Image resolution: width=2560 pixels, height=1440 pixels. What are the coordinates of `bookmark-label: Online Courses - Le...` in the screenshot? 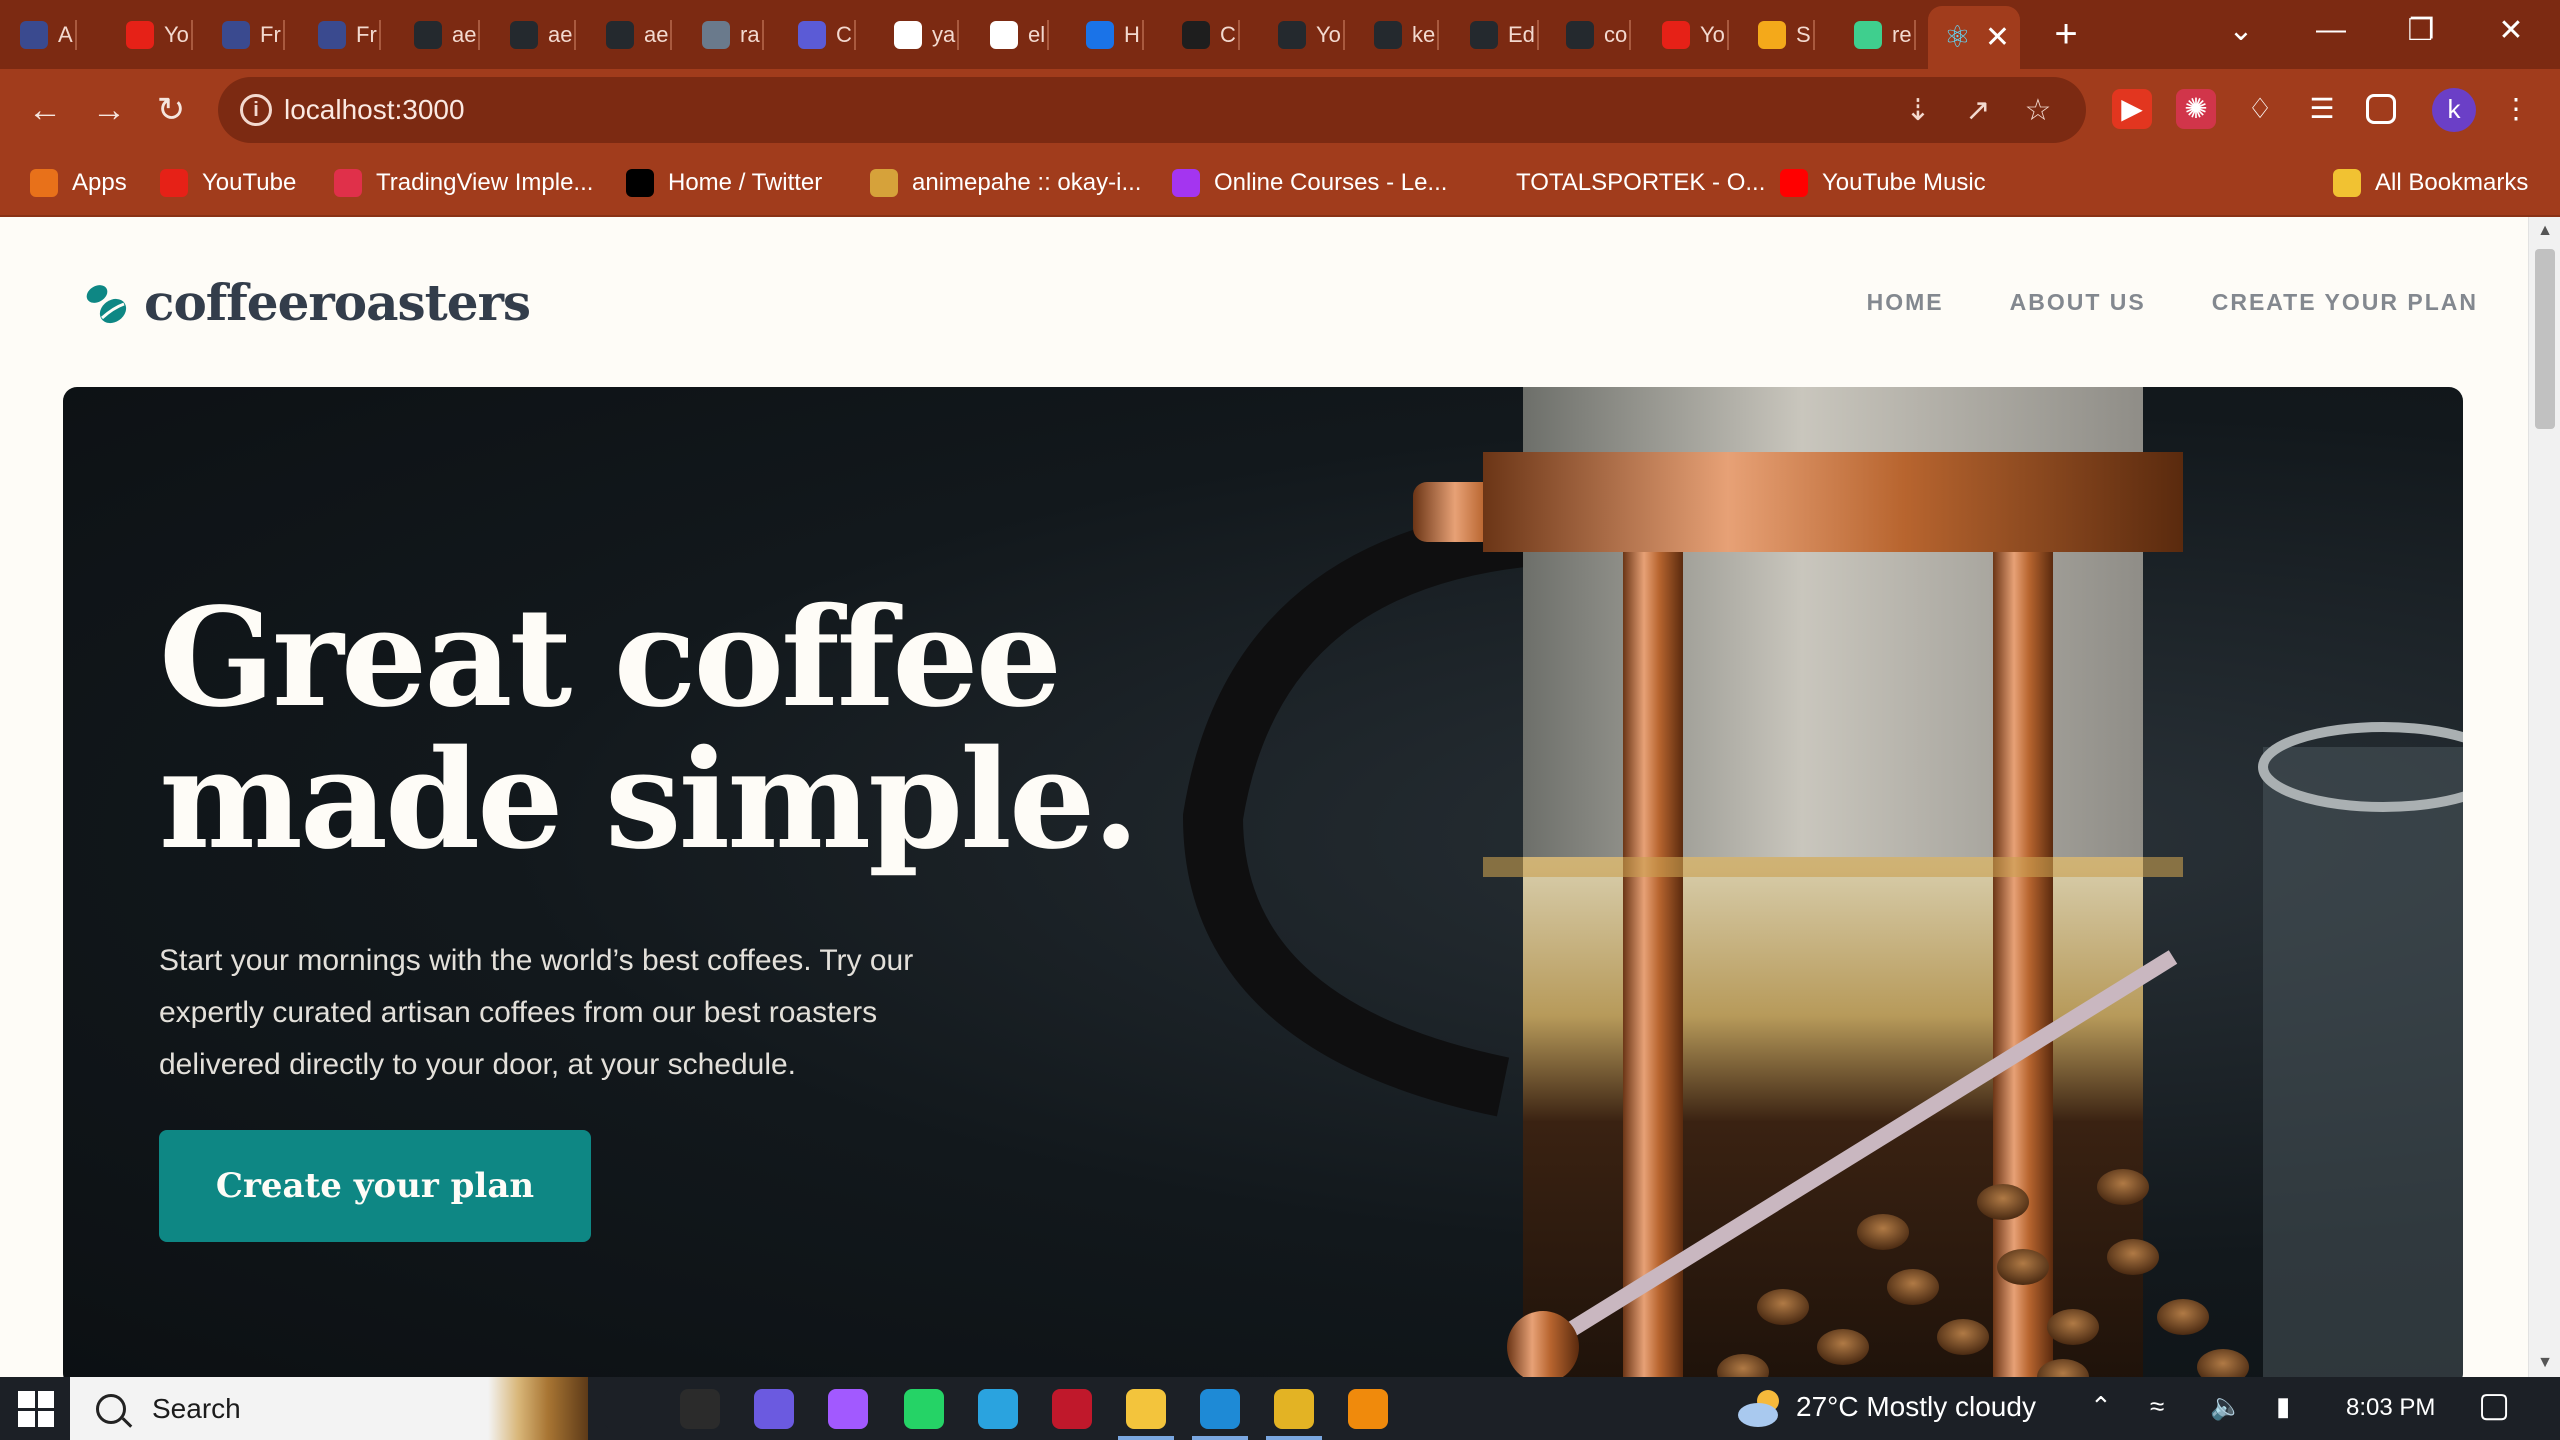 It's located at (1331, 182).